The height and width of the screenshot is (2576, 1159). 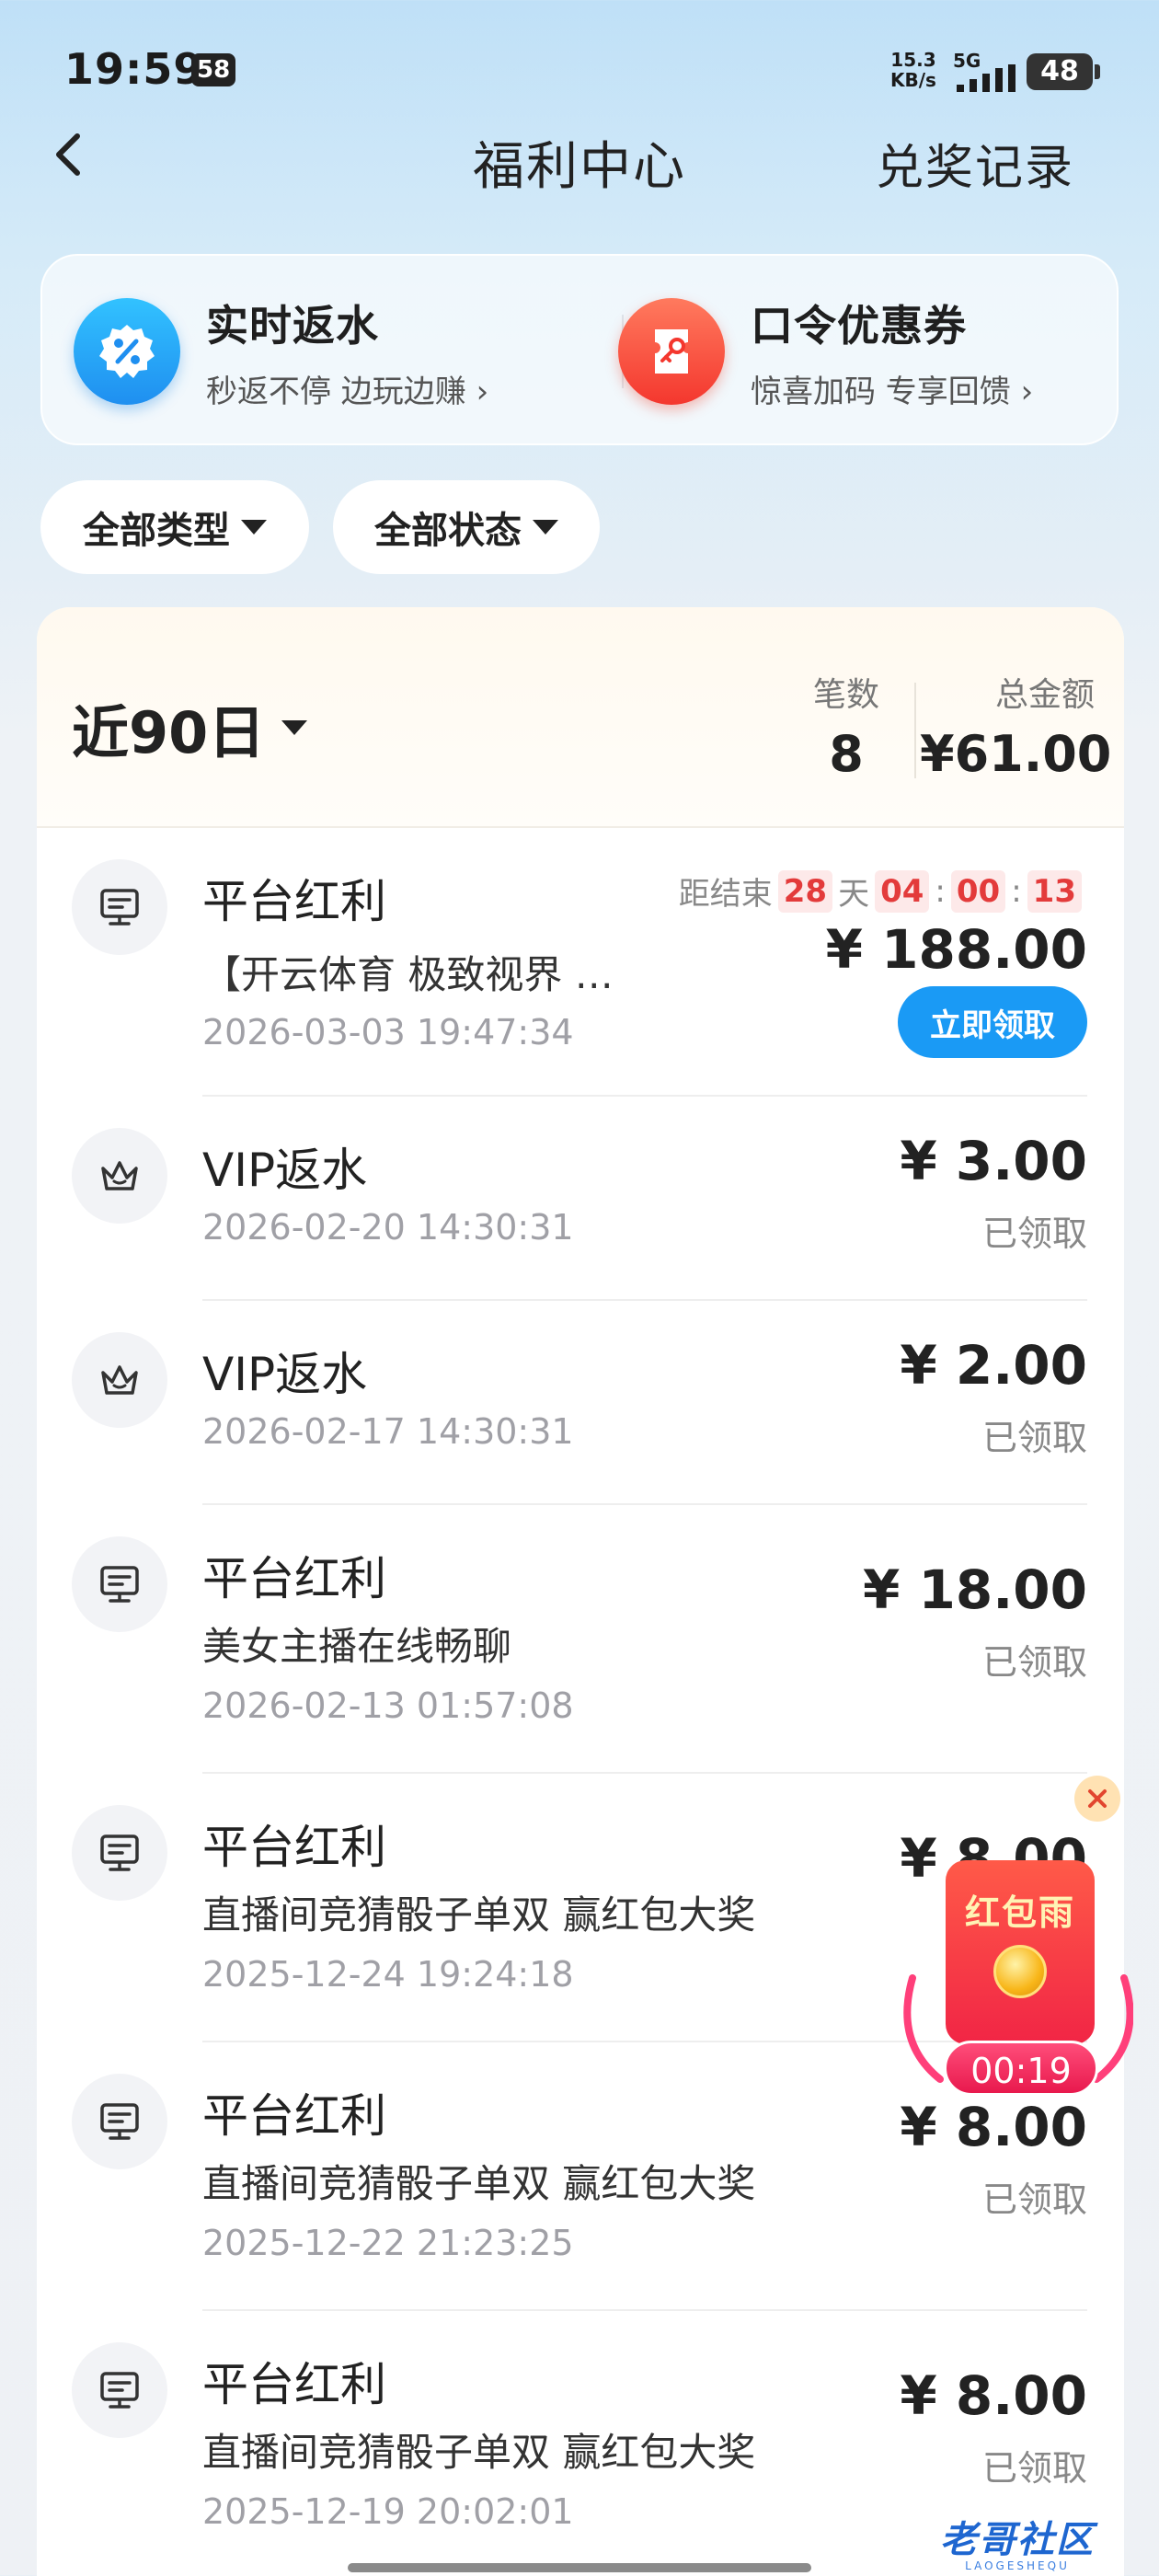 What do you see at coordinates (993, 2395) in the screenshot?
I see `record-amount: ¥ 8.00` at bounding box center [993, 2395].